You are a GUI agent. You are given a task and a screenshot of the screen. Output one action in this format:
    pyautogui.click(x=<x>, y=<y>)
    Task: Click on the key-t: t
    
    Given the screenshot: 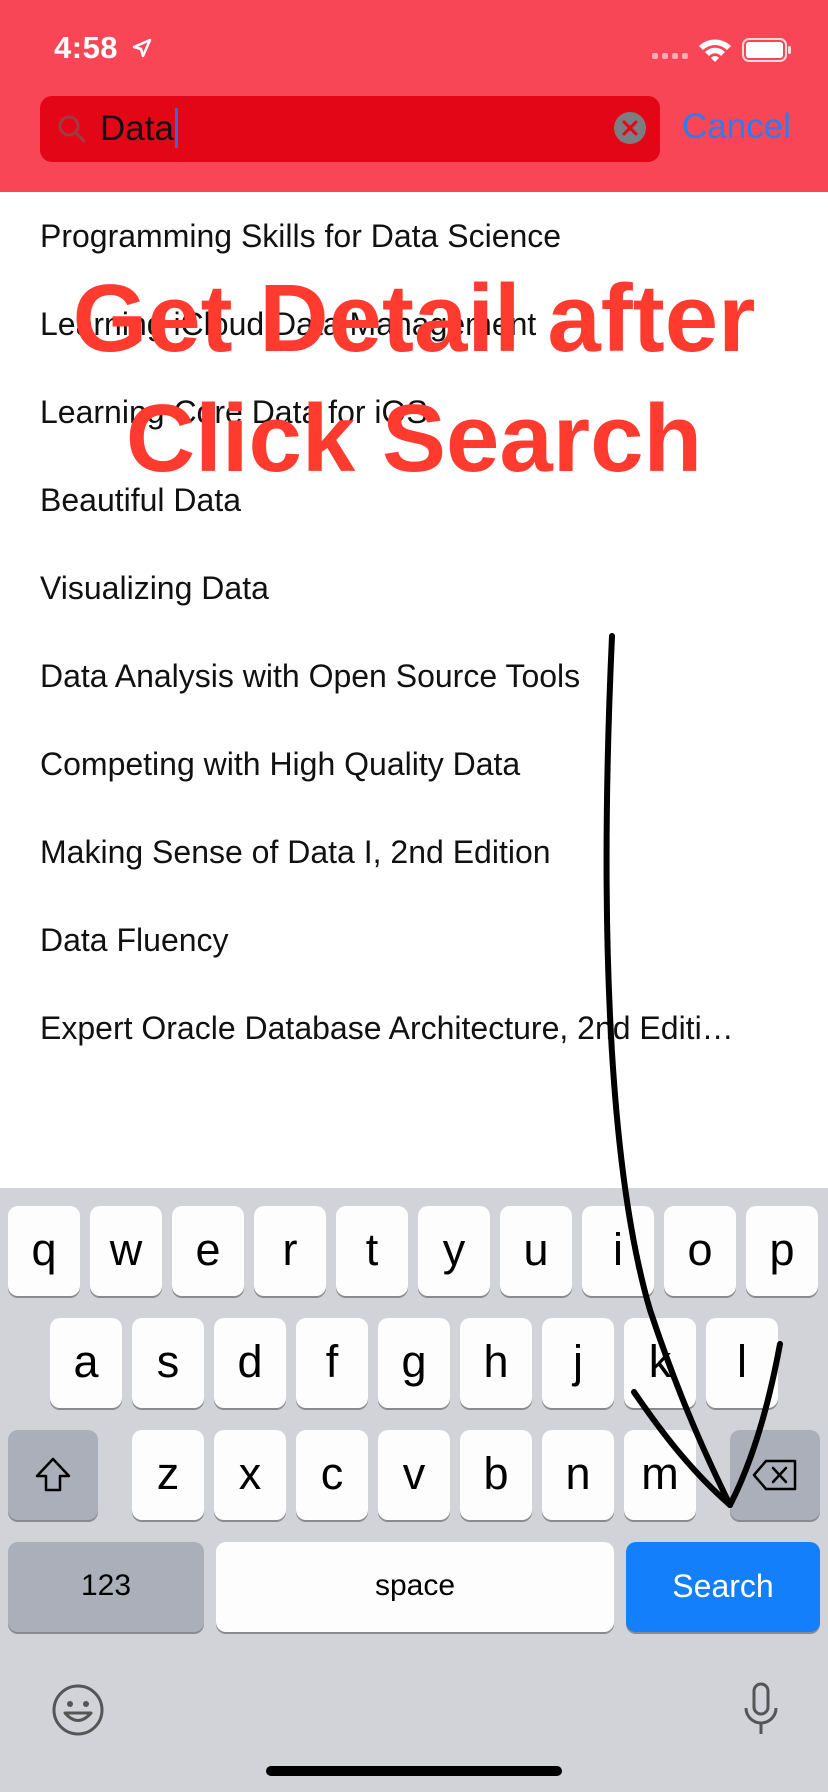 What is the action you would take?
    pyautogui.click(x=372, y=1251)
    